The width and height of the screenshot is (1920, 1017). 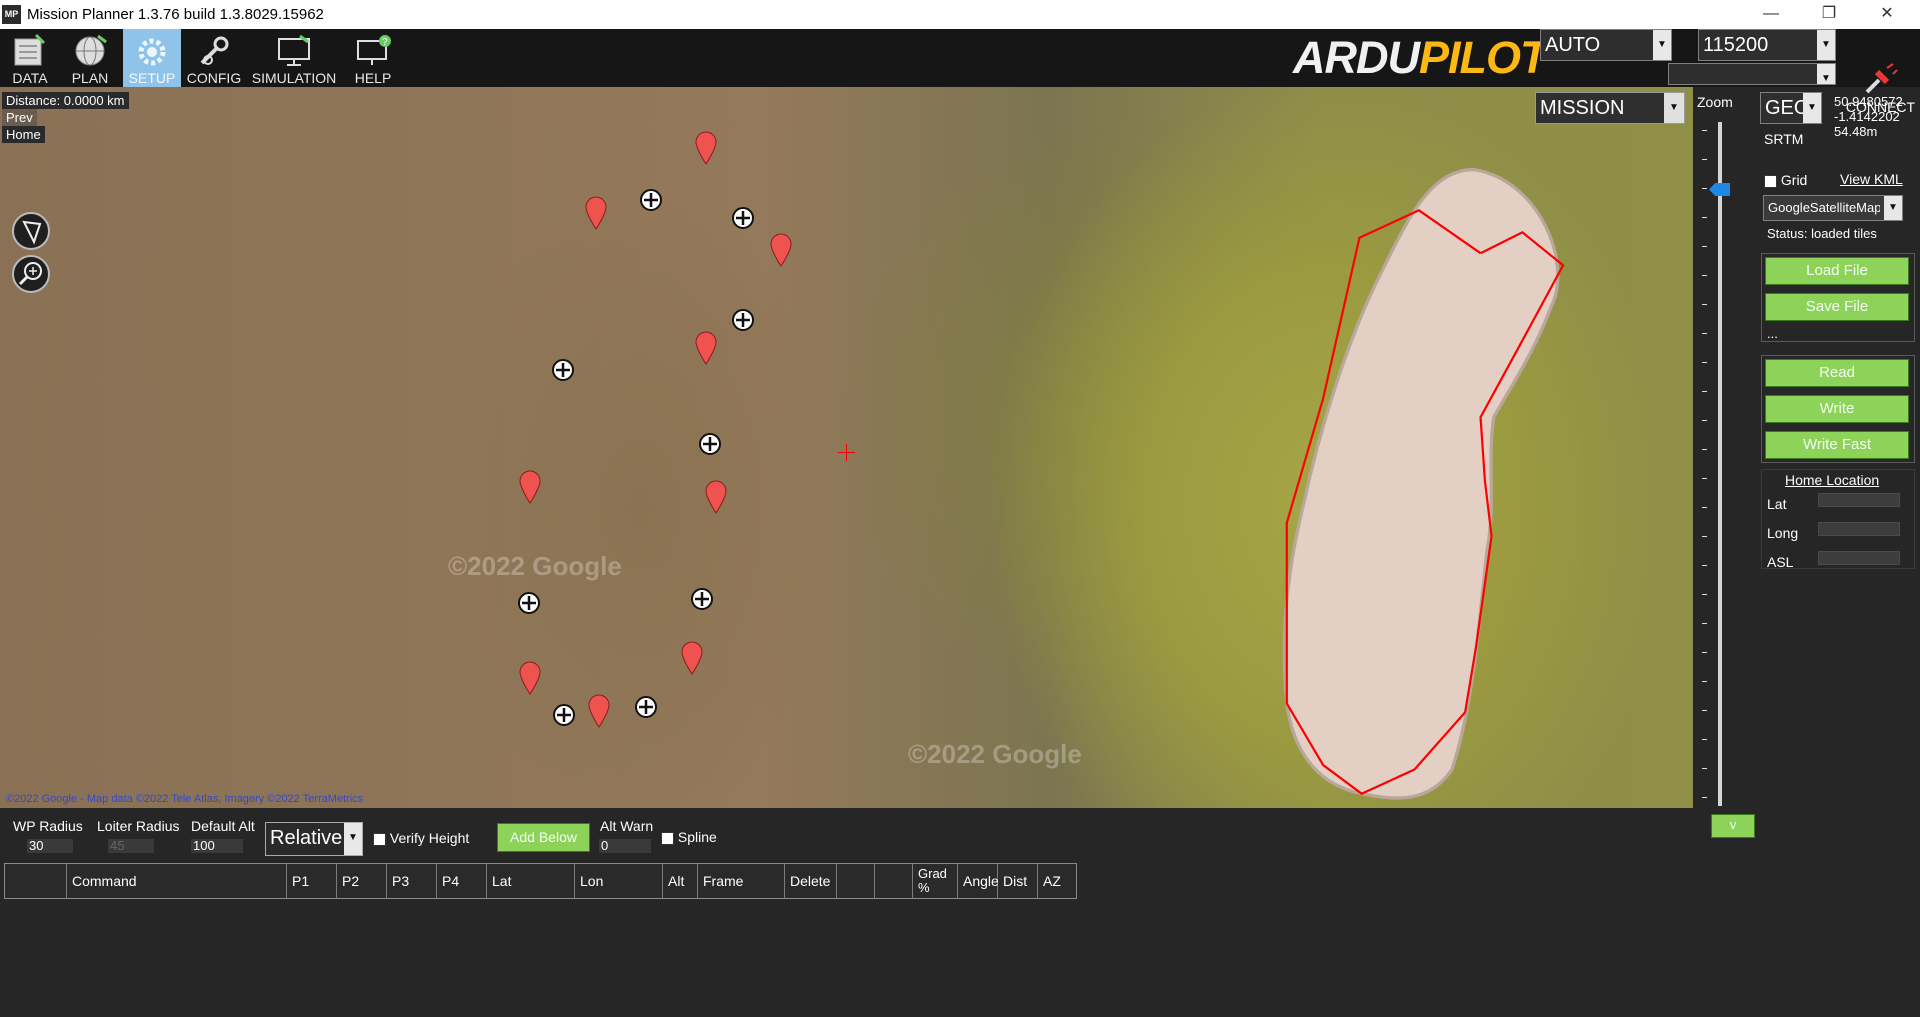 I want to click on zoom-magnifier-icon, so click(x=31, y=274).